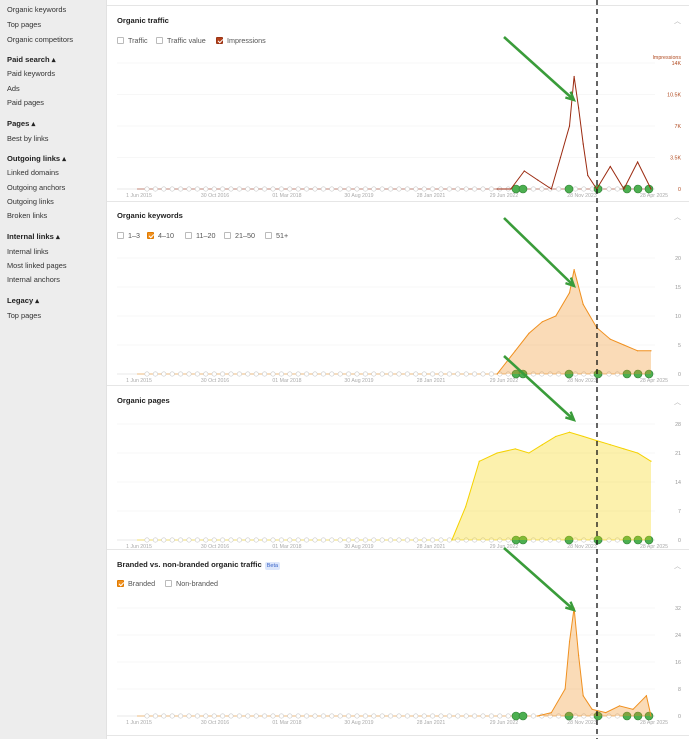 The width and height of the screenshot is (689, 739). I want to click on annotation-arrow, so click(539, 252).